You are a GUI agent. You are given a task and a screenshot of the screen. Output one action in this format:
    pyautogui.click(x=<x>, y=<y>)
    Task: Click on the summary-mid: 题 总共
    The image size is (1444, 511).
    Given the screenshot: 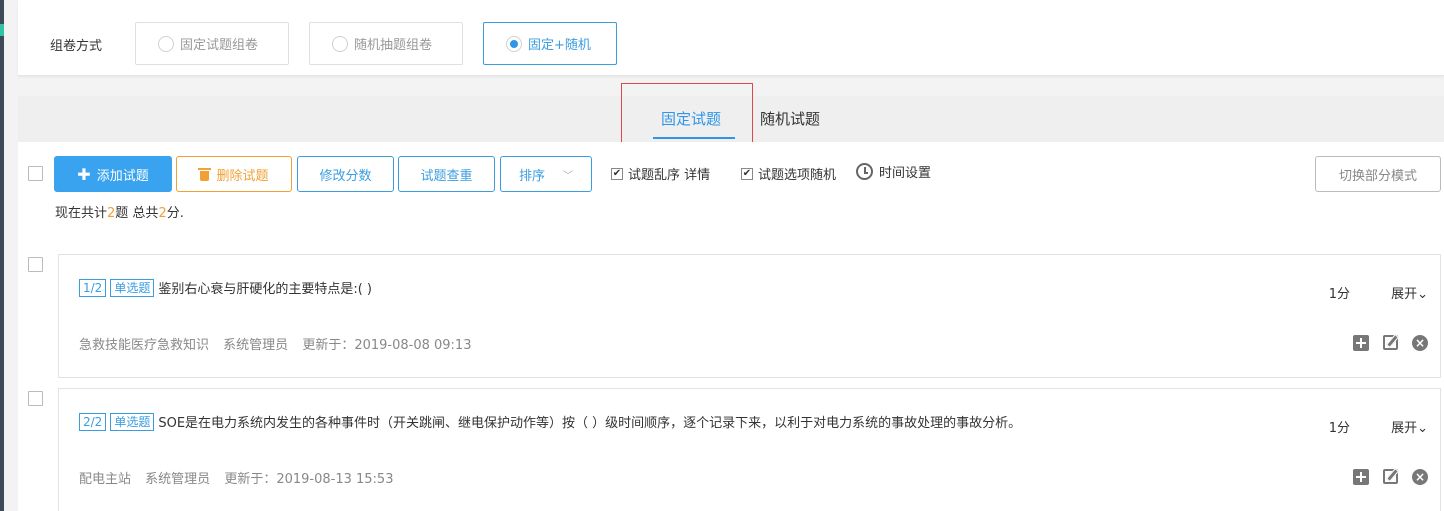 What is the action you would take?
    pyautogui.click(x=137, y=213)
    